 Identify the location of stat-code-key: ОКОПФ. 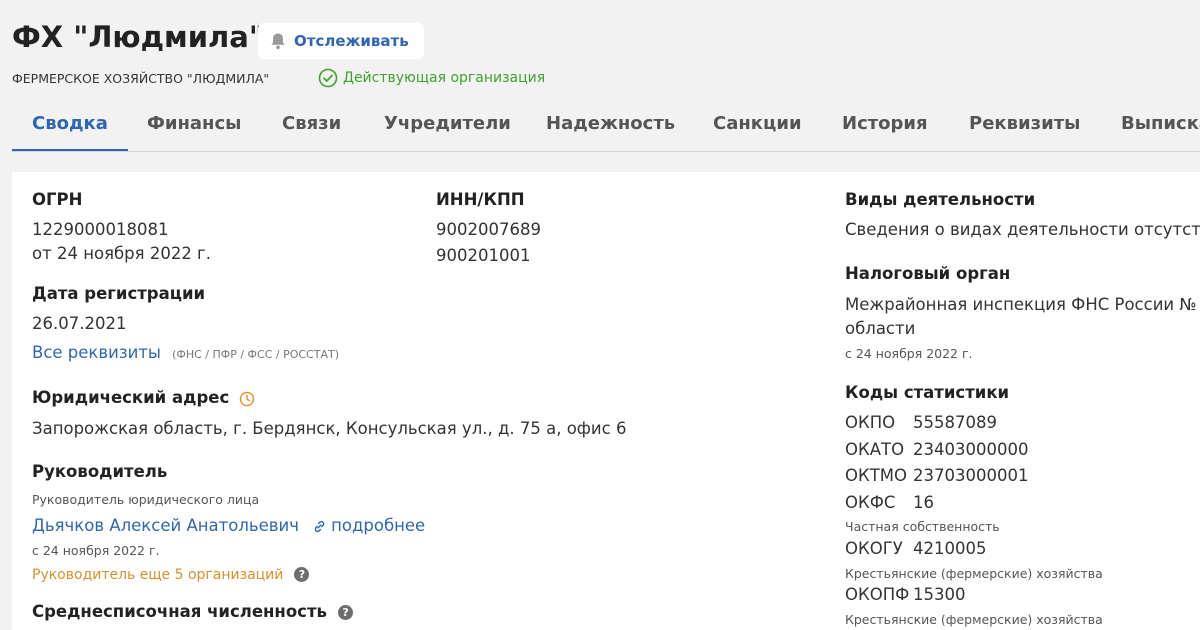
(877, 594).